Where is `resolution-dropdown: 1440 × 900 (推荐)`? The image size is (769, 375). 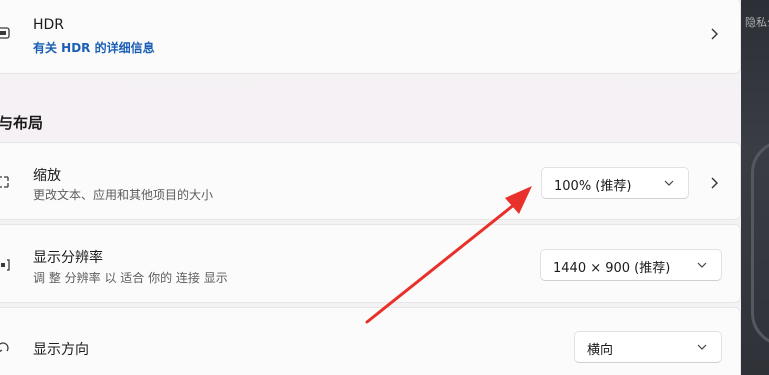 resolution-dropdown: 1440 × 900 (推荐) is located at coordinates (631, 265).